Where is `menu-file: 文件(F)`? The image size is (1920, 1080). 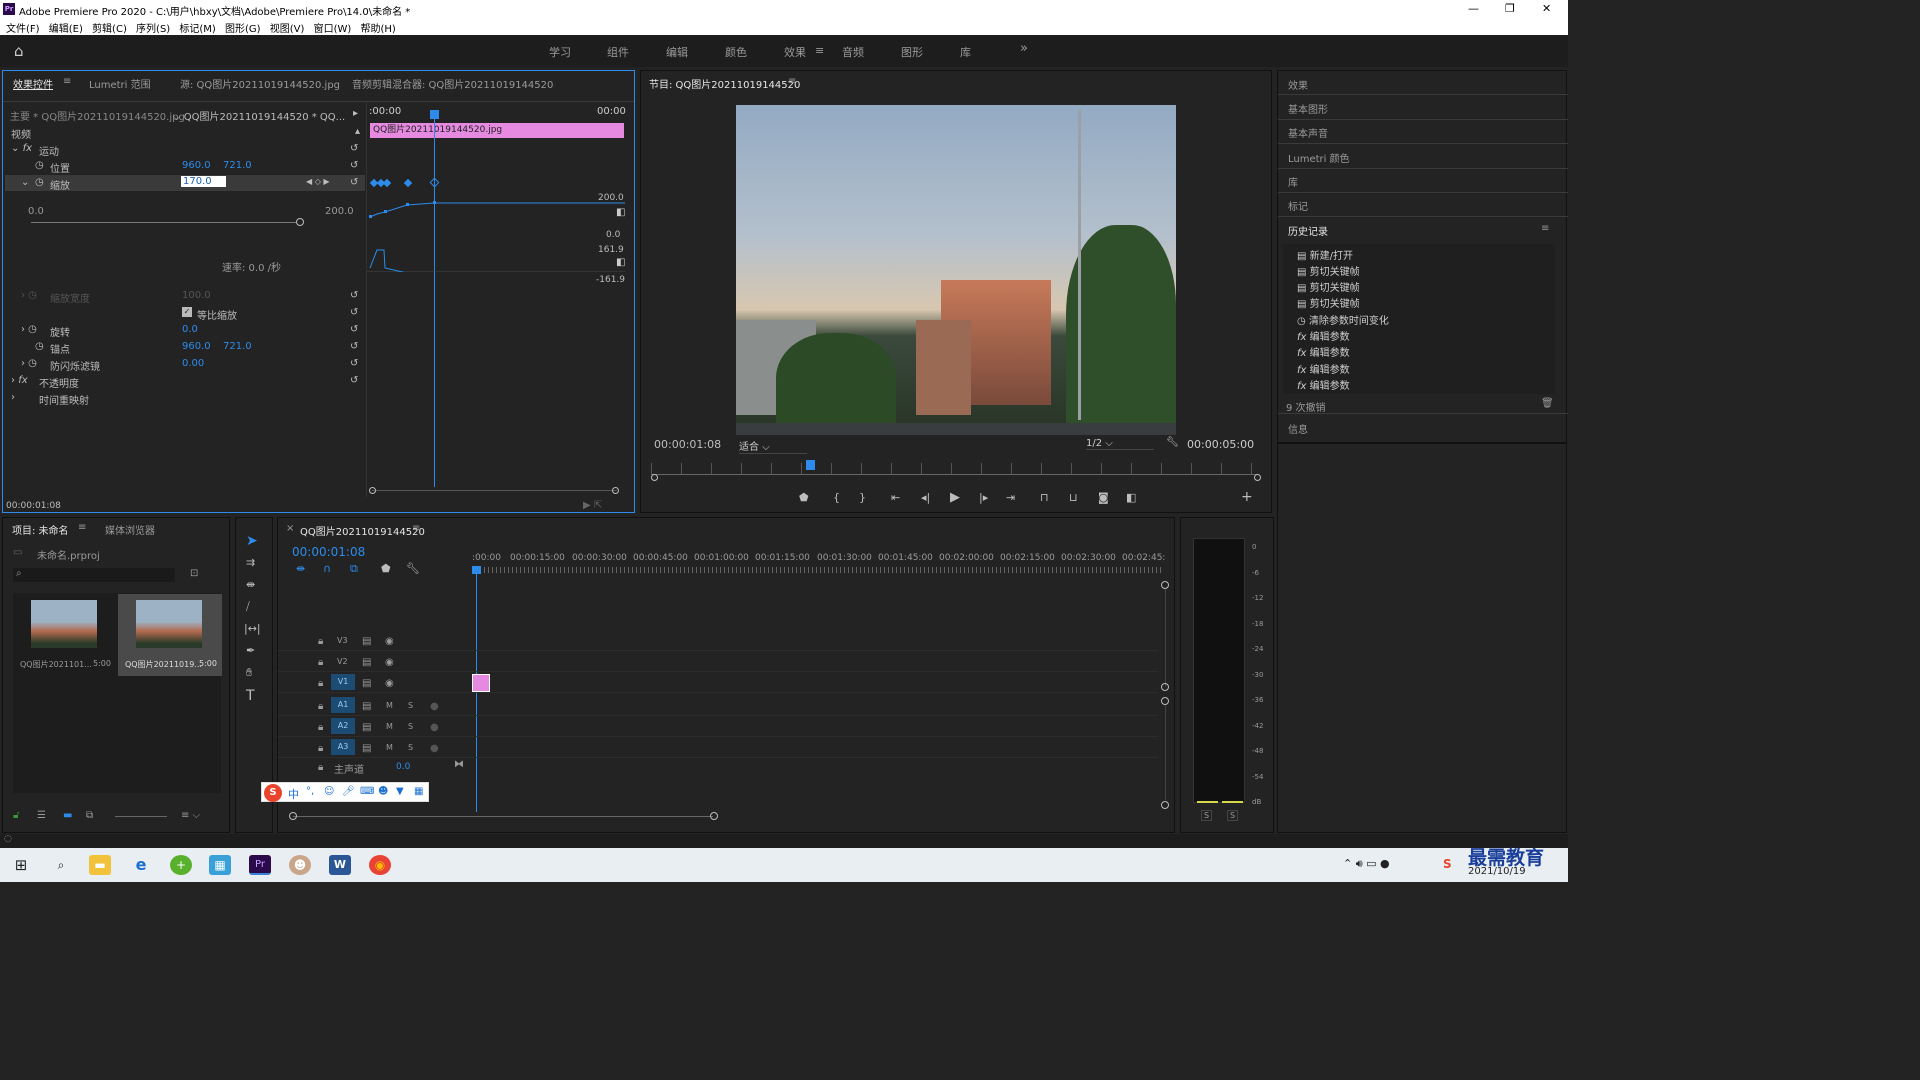 menu-file: 文件(F) is located at coordinates (23, 27).